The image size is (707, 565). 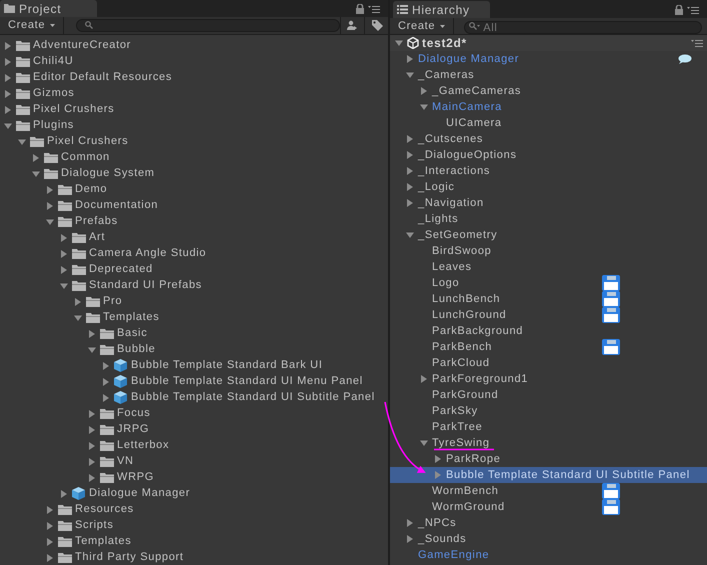 I want to click on hierarchy-item: ParkSky, so click(x=455, y=411).